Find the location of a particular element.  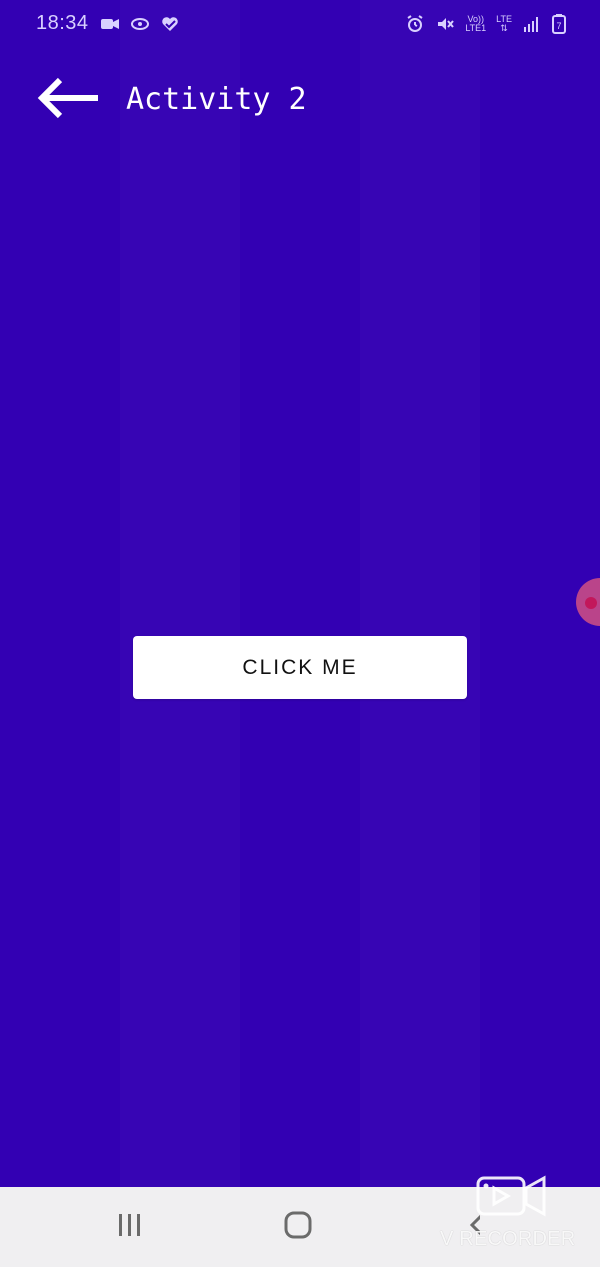

app-bar: Activity 2 is located at coordinates (300, 100).